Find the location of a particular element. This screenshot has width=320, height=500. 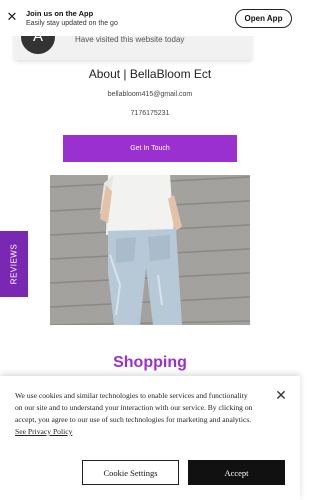

contact-phone: 7176175231 is located at coordinates (150, 113).